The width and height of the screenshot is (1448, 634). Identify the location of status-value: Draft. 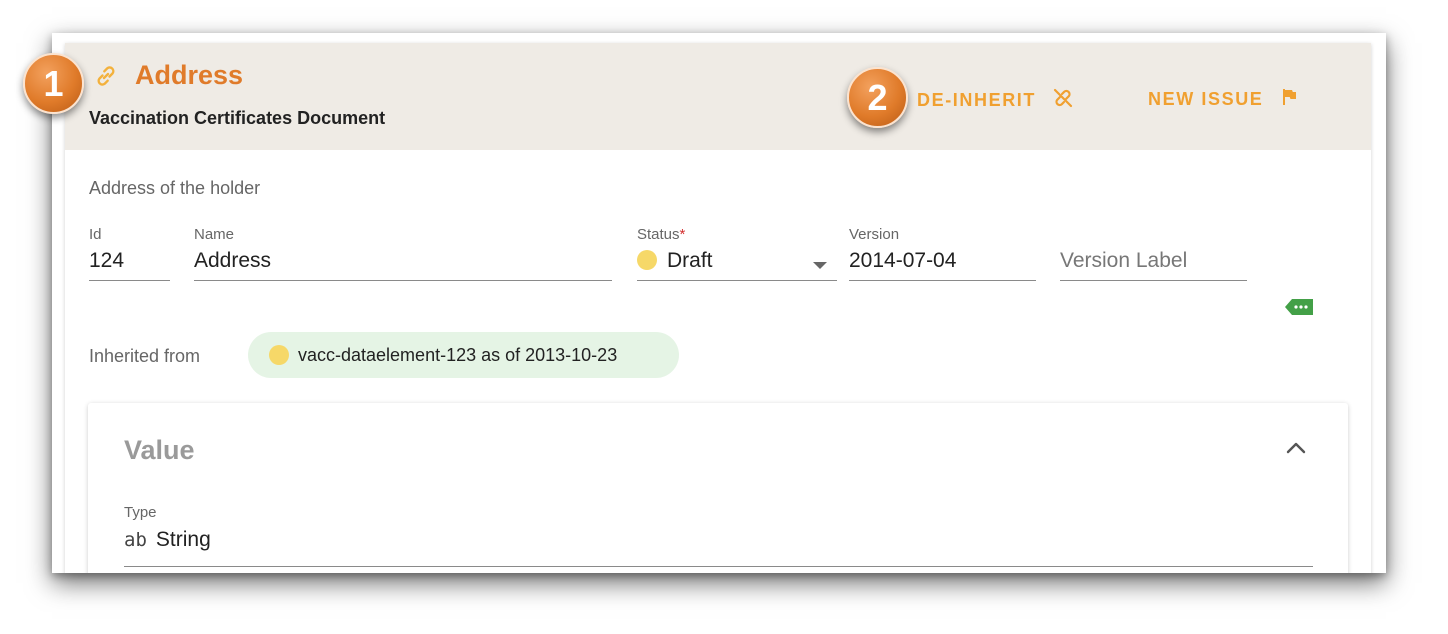
(675, 261).